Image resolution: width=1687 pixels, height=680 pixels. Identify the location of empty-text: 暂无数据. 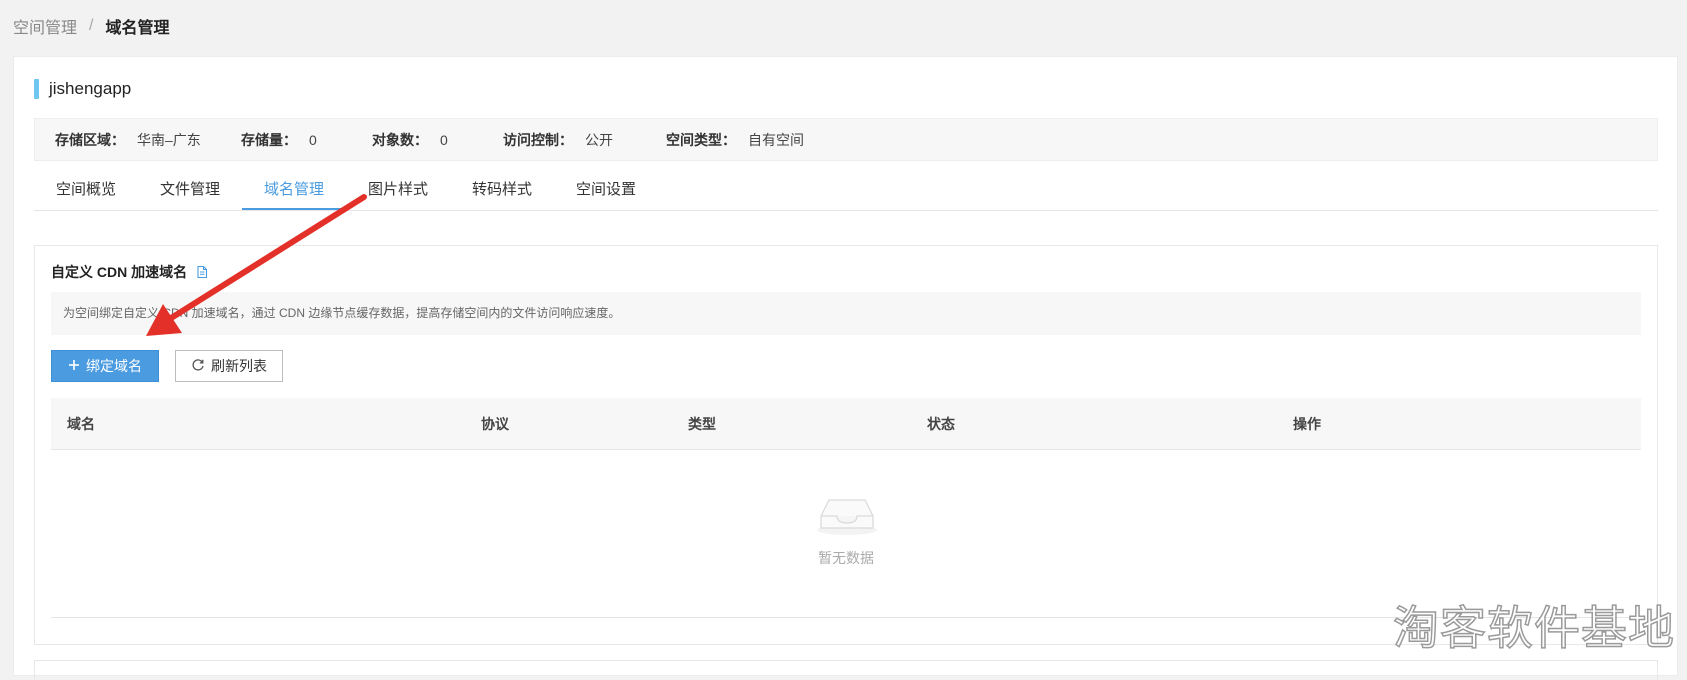
(846, 558).